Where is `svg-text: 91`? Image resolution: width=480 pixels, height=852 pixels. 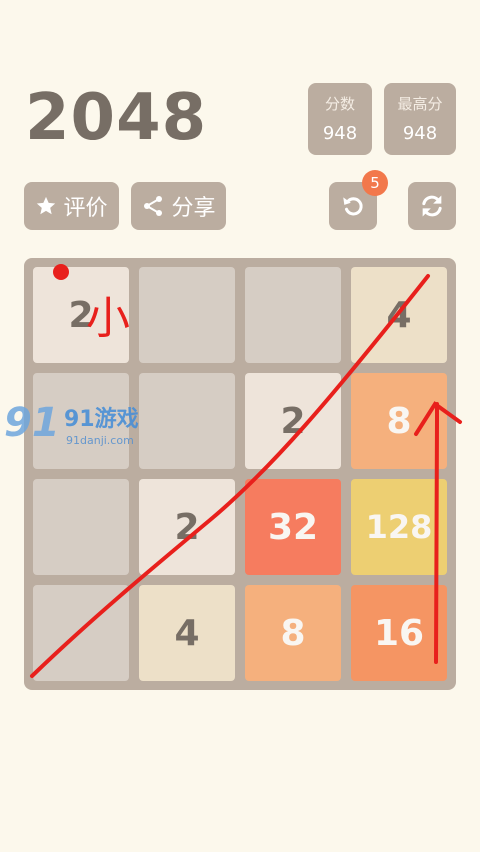 svg-text: 91 is located at coordinates (32, 423).